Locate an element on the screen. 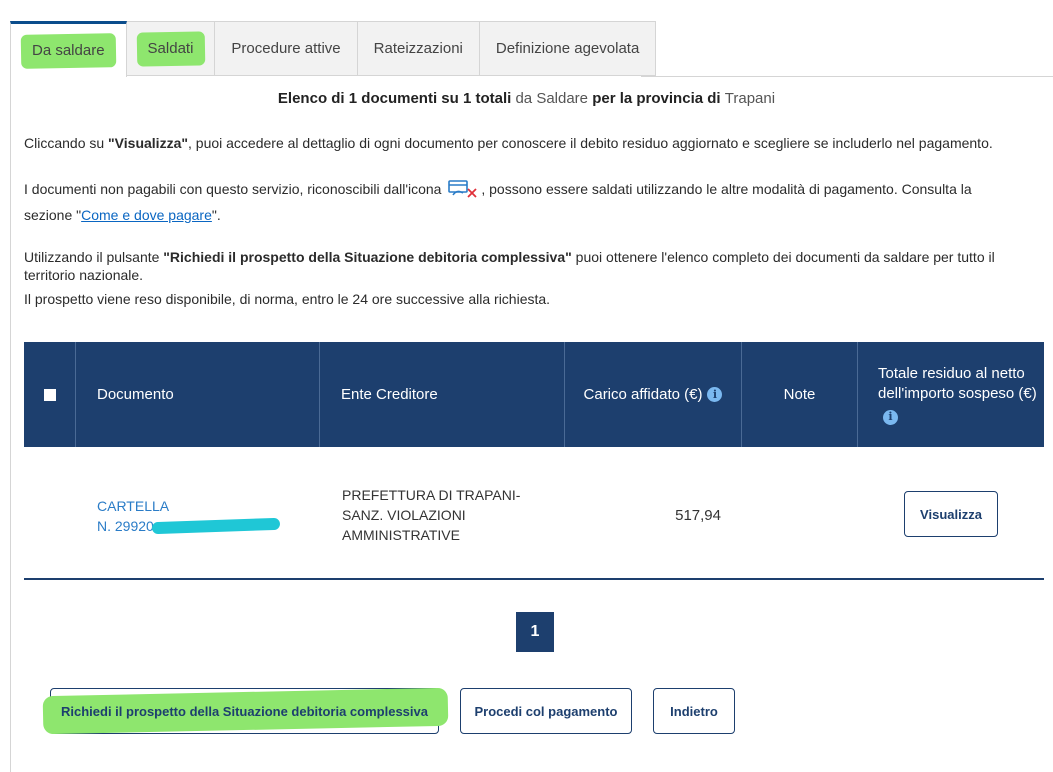 The width and height of the screenshot is (1053, 772). tab-label: Saldati is located at coordinates (170, 48).